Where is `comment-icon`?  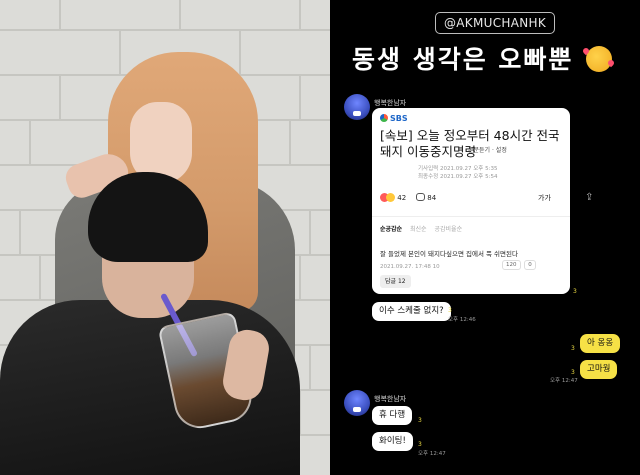 comment-icon is located at coordinates (420, 197).